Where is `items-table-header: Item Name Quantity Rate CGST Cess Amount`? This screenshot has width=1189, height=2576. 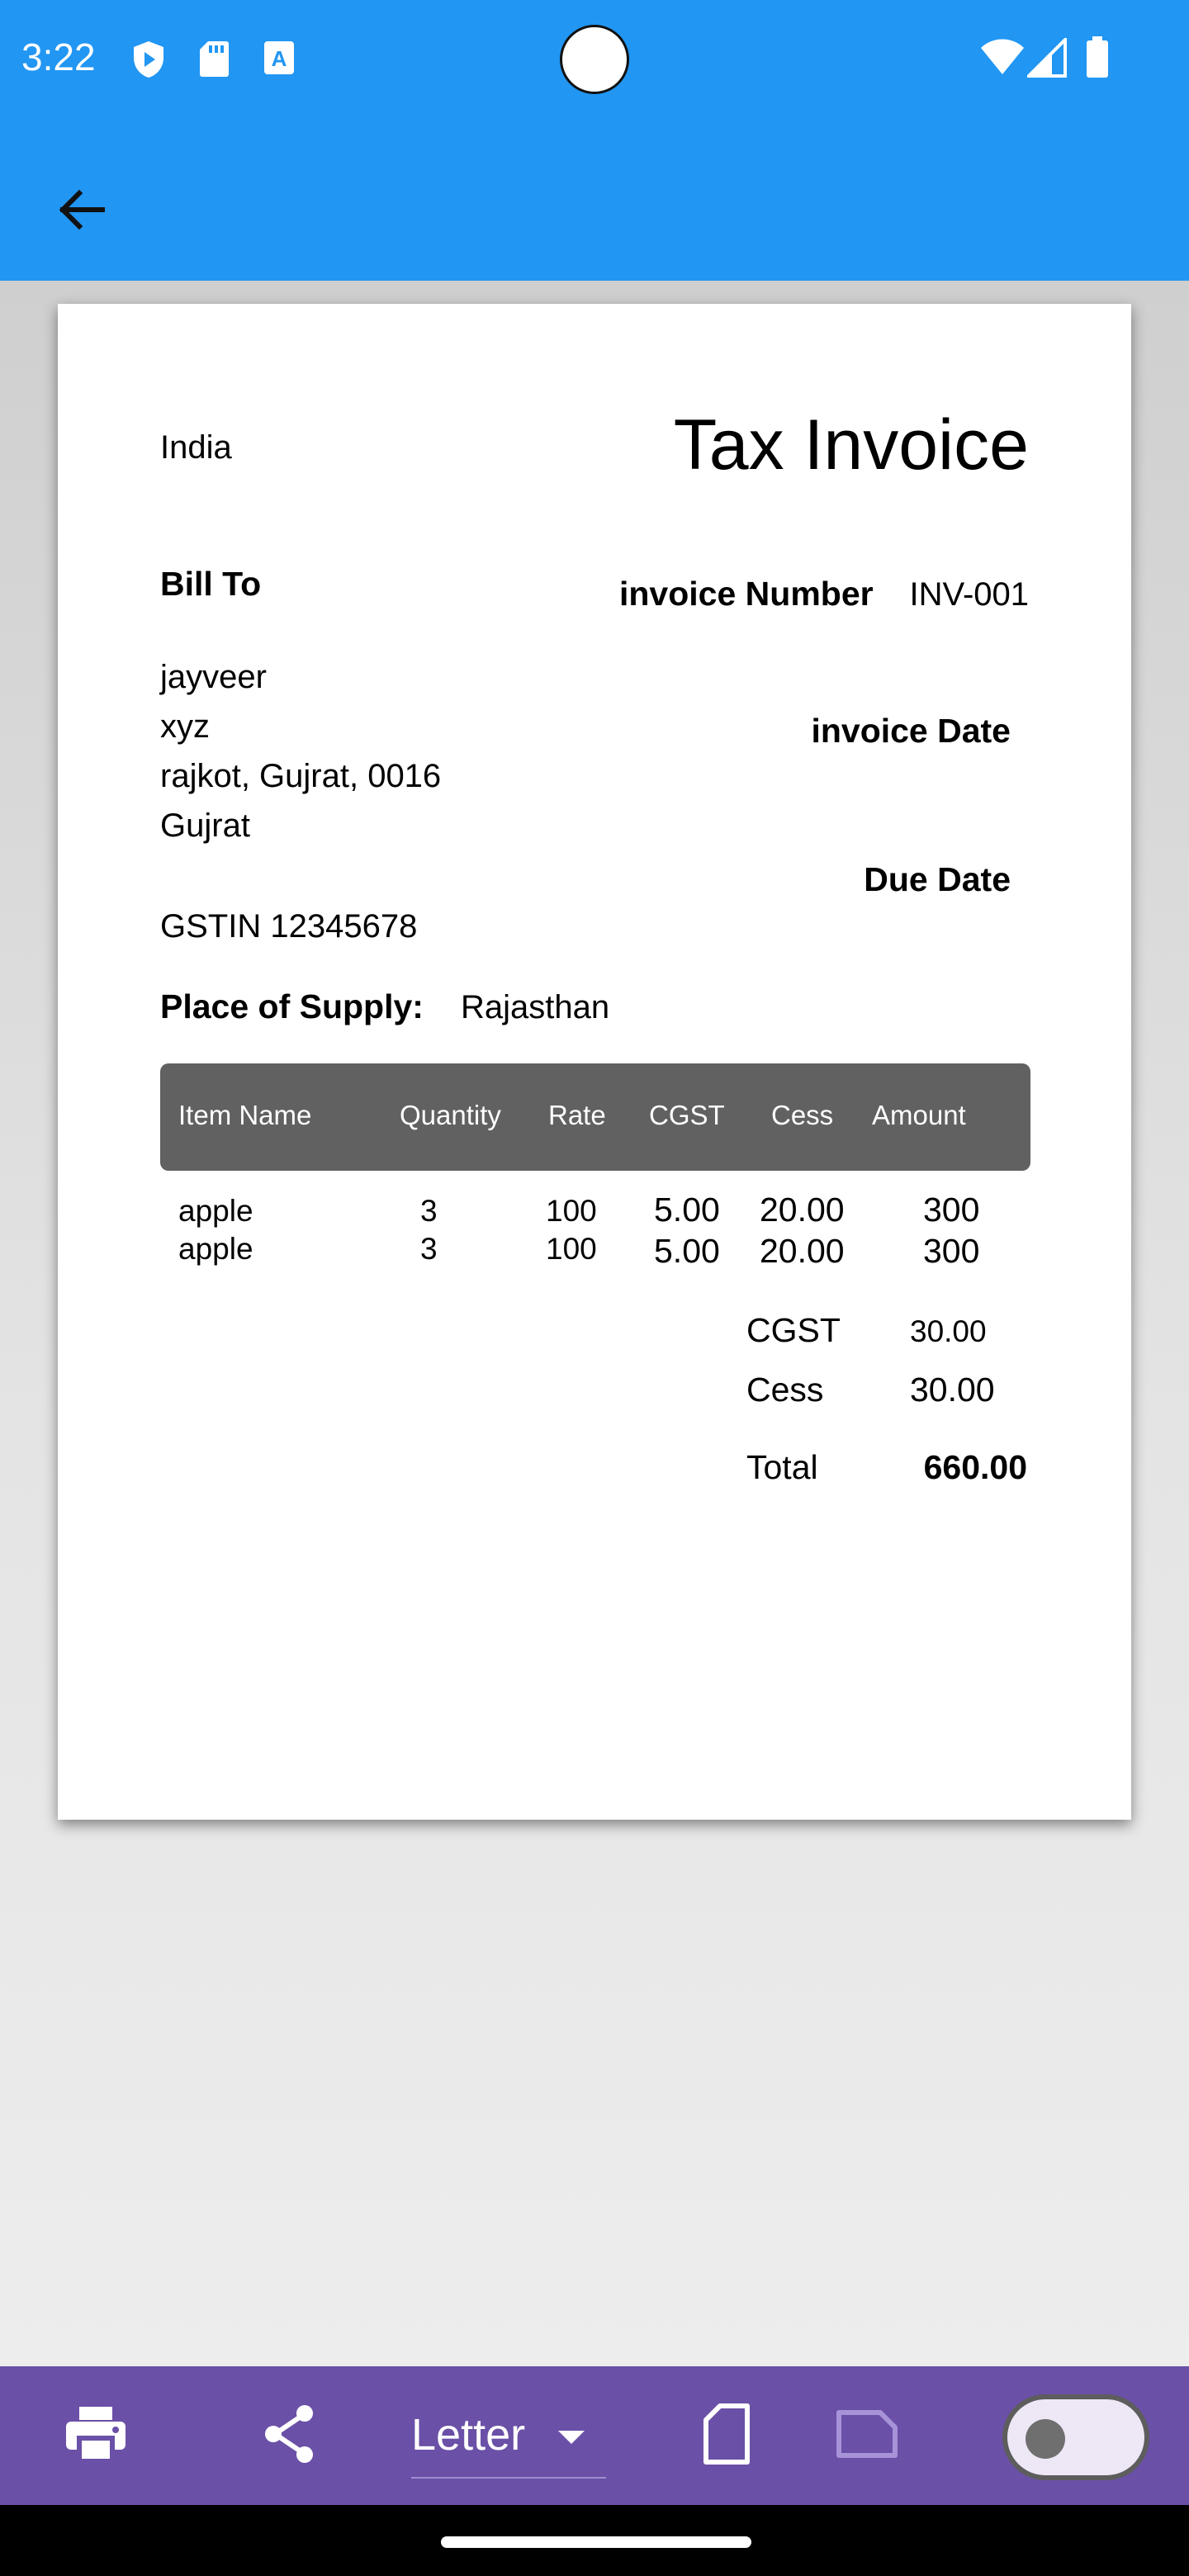
items-table-header: Item Name Quantity Rate CGST Cess Amount is located at coordinates (595, 1117).